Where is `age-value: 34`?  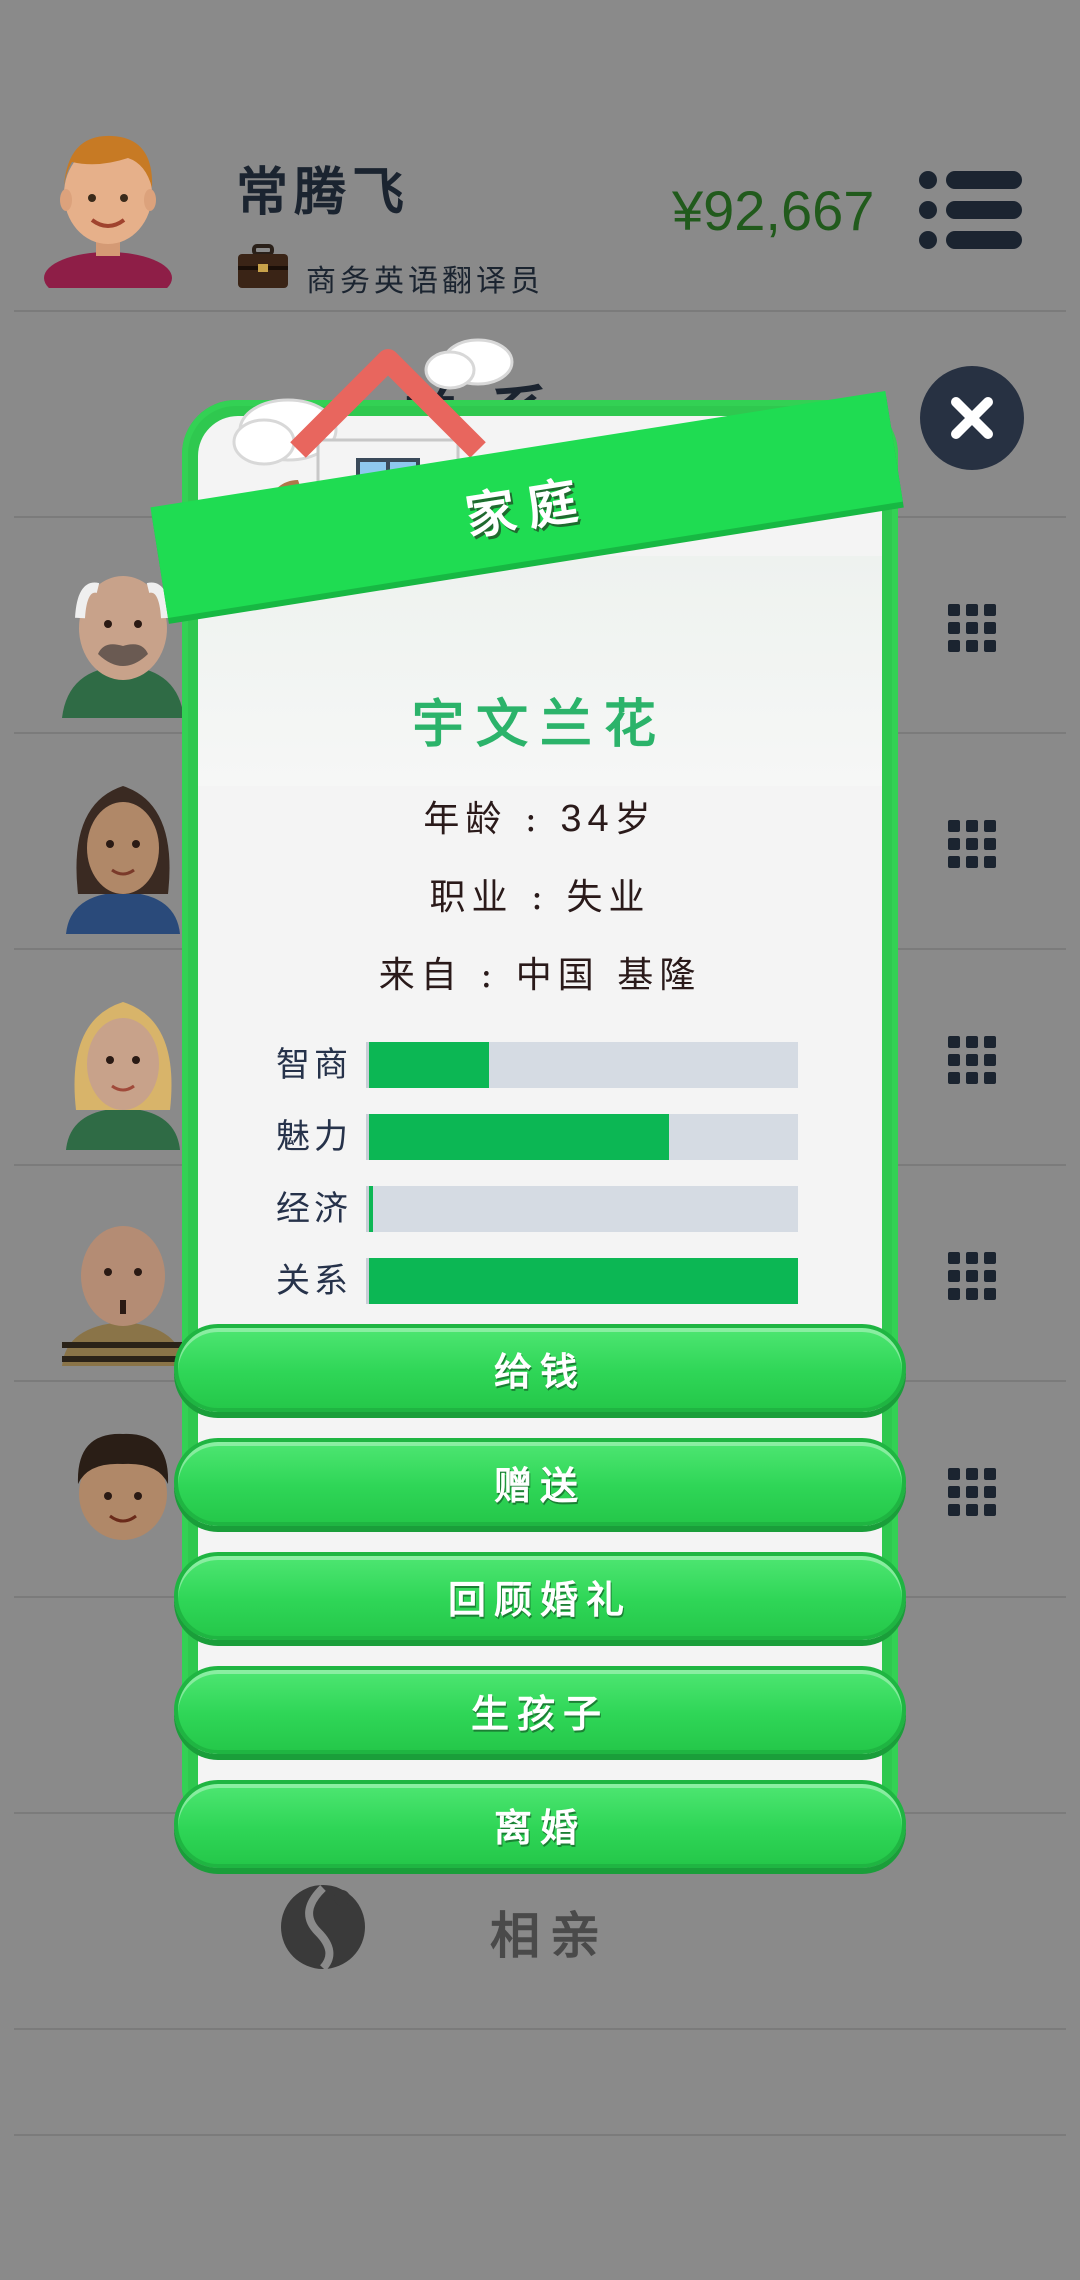
age-value: 34 is located at coordinates (587, 819).